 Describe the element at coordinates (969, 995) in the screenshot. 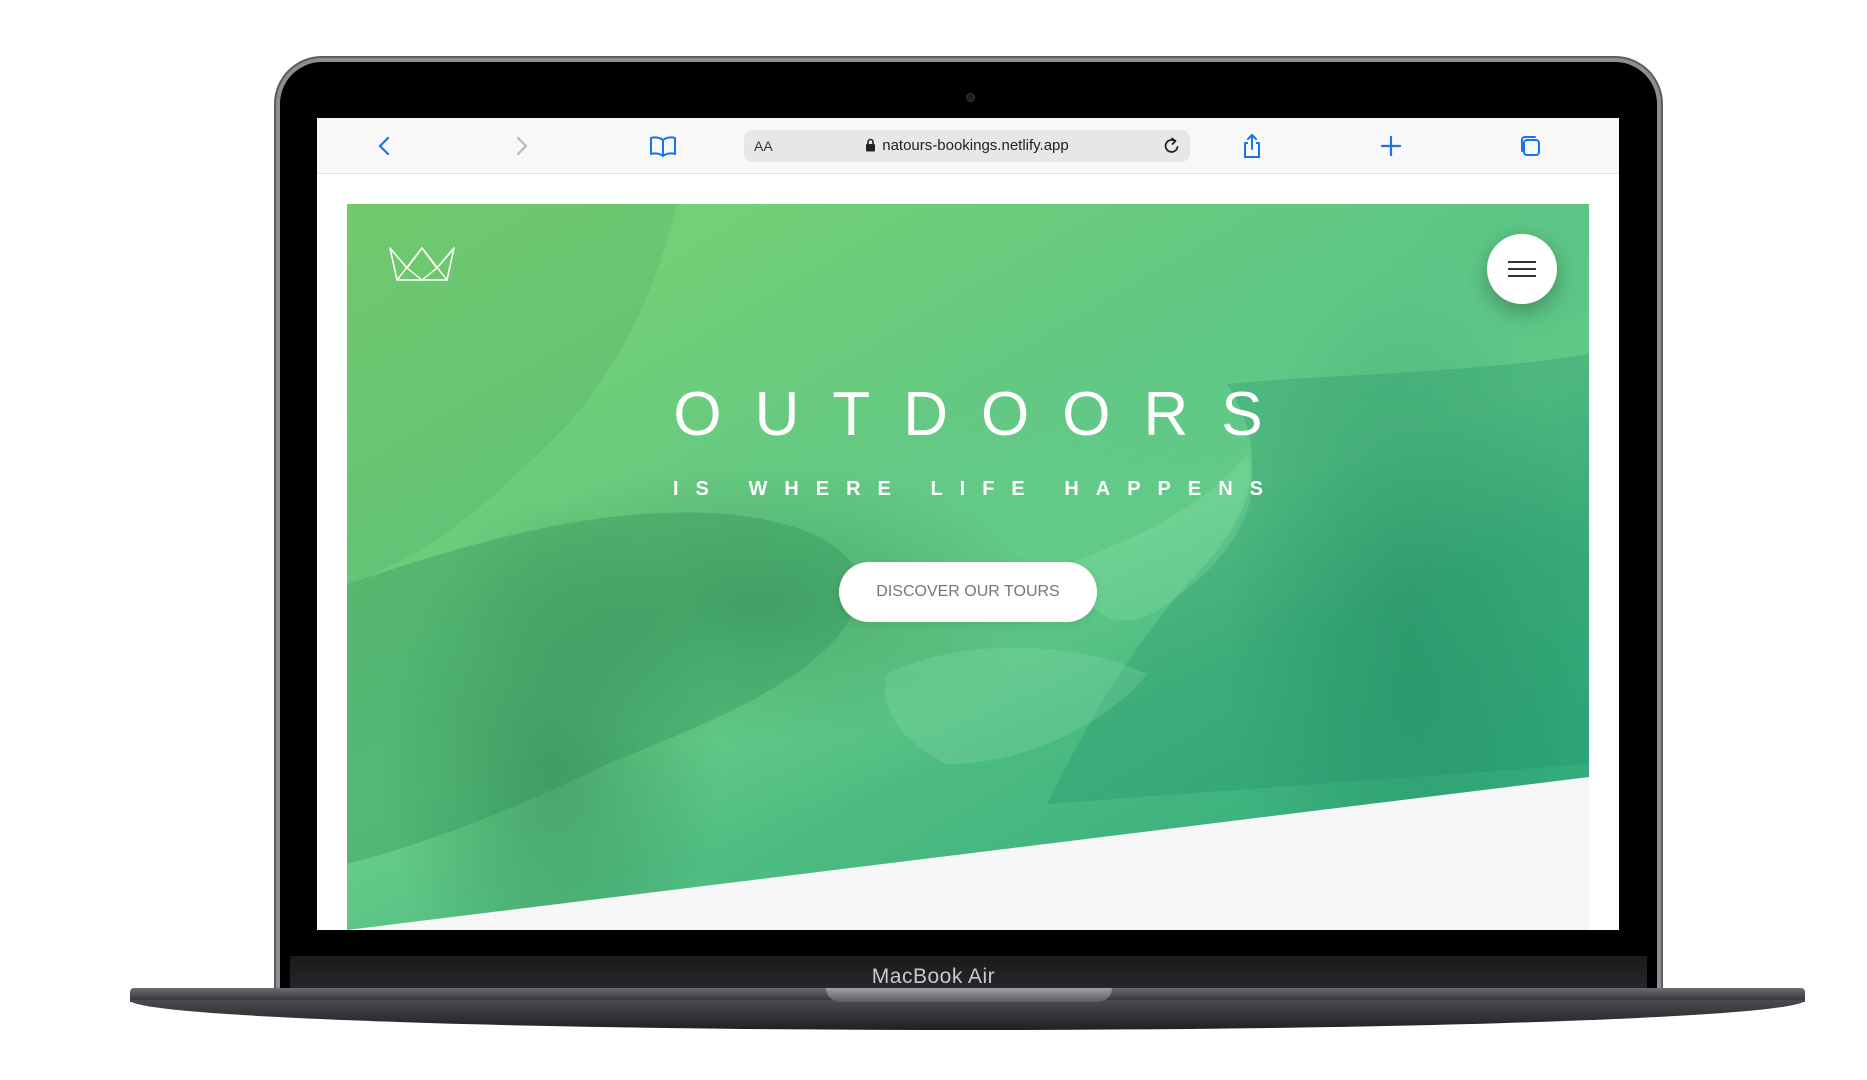

I see `laptop-notch` at that location.